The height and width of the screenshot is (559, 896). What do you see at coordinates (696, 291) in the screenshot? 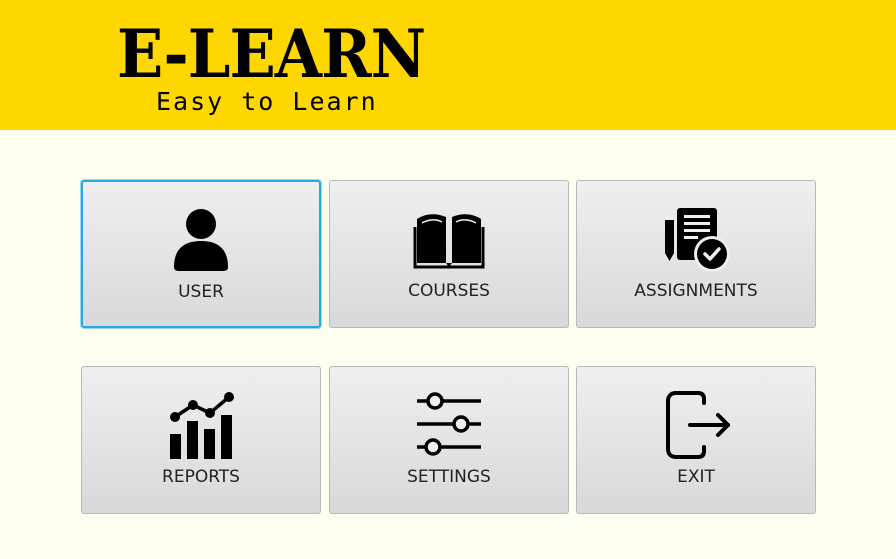
I see `assignments-button-label: ASSIGNMENTS` at bounding box center [696, 291].